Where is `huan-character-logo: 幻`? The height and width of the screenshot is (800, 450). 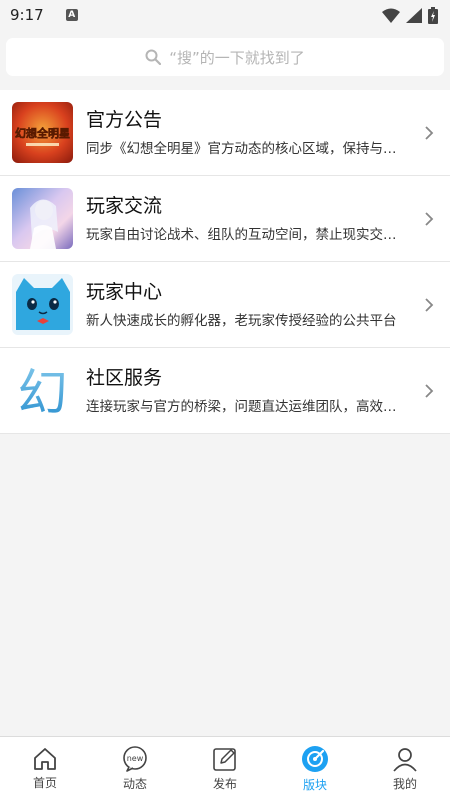
huan-character-logo: 幻 is located at coordinates (42, 390).